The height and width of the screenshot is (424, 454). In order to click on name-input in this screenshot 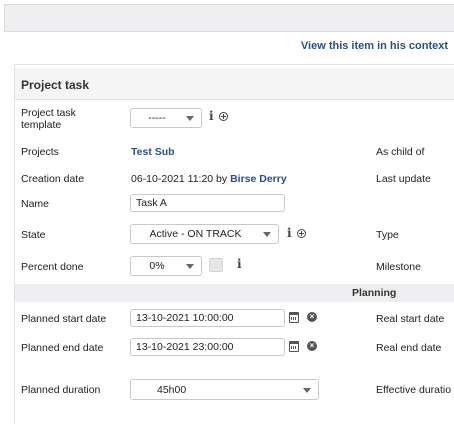, I will do `click(207, 203)`.